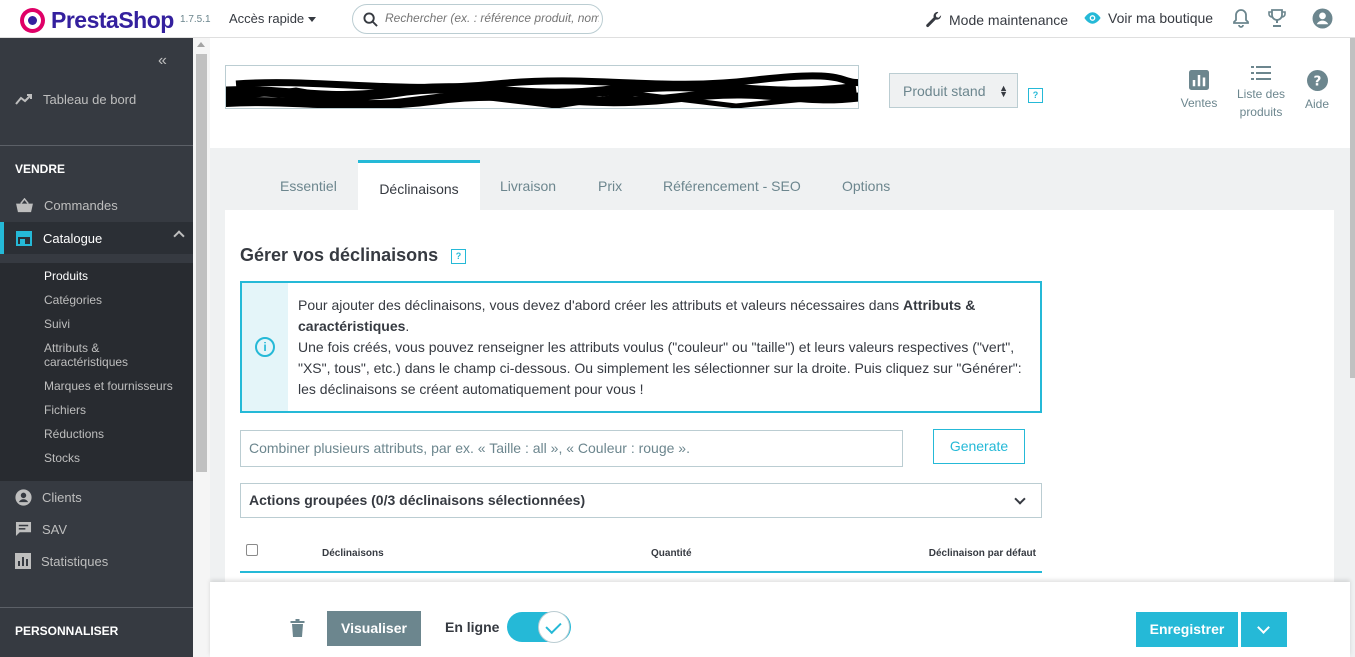 The image size is (1355, 657). What do you see at coordinates (201, 263) in the screenshot?
I see `scrollbar-thumb` at bounding box center [201, 263].